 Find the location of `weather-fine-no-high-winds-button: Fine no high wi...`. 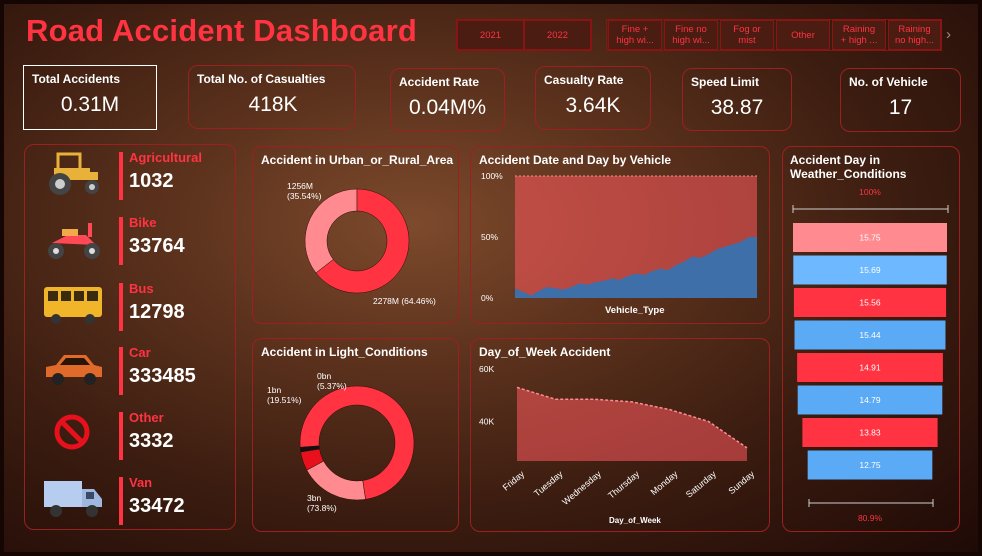

weather-fine-no-high-winds-button: Fine no high wi... is located at coordinates (691, 35).